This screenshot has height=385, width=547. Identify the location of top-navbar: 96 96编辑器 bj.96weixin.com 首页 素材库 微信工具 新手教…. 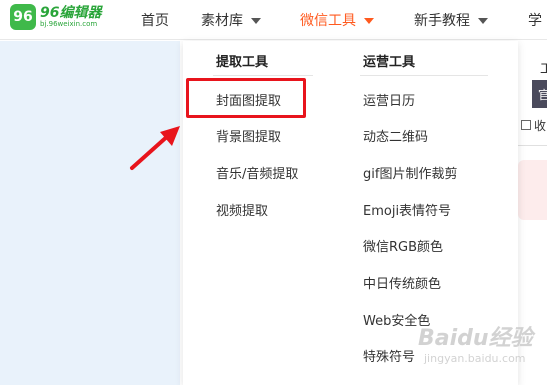
(273, 20).